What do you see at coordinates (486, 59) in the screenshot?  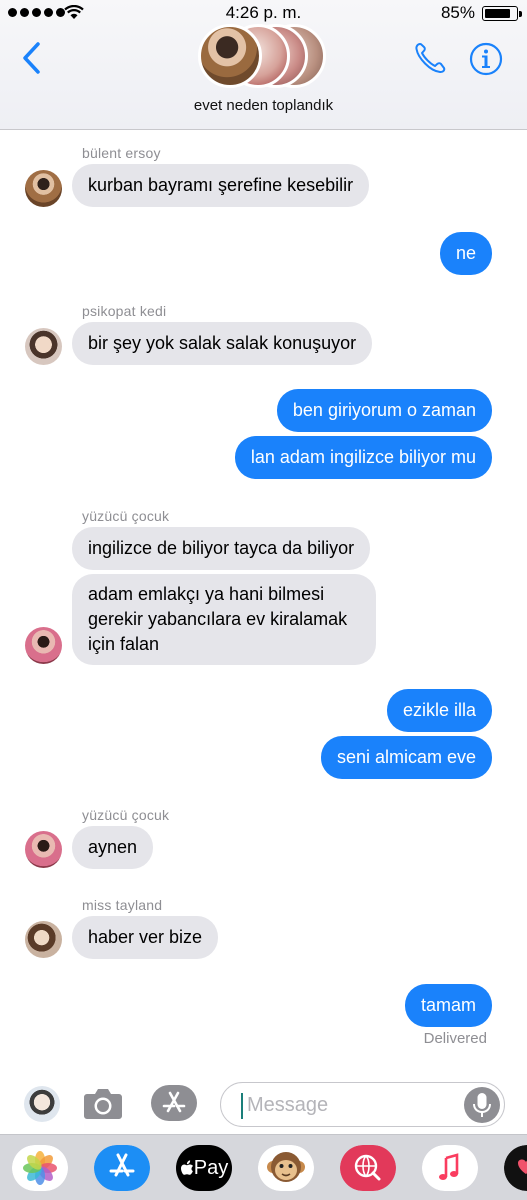 I see `info-icon` at bounding box center [486, 59].